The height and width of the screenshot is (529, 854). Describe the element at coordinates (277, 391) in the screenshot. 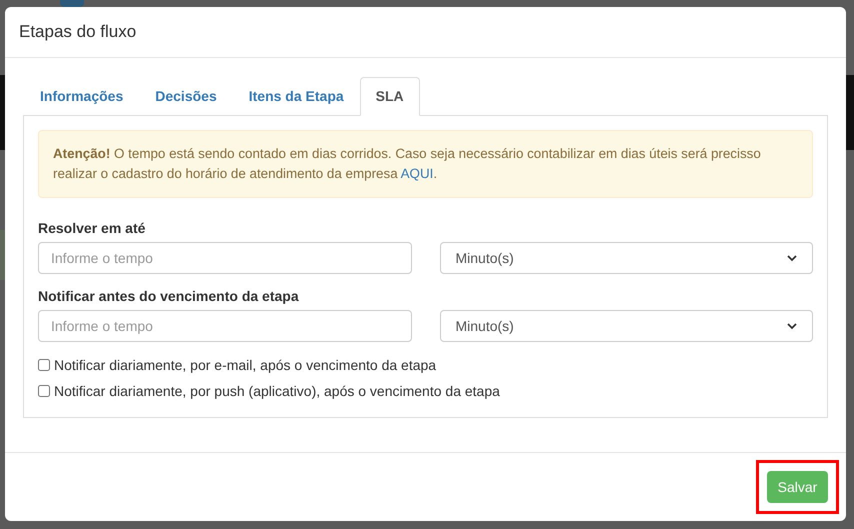

I see `checkbox-label: Notificar diariamente, por push (aplicativo), após o vencimento da etapa` at that location.